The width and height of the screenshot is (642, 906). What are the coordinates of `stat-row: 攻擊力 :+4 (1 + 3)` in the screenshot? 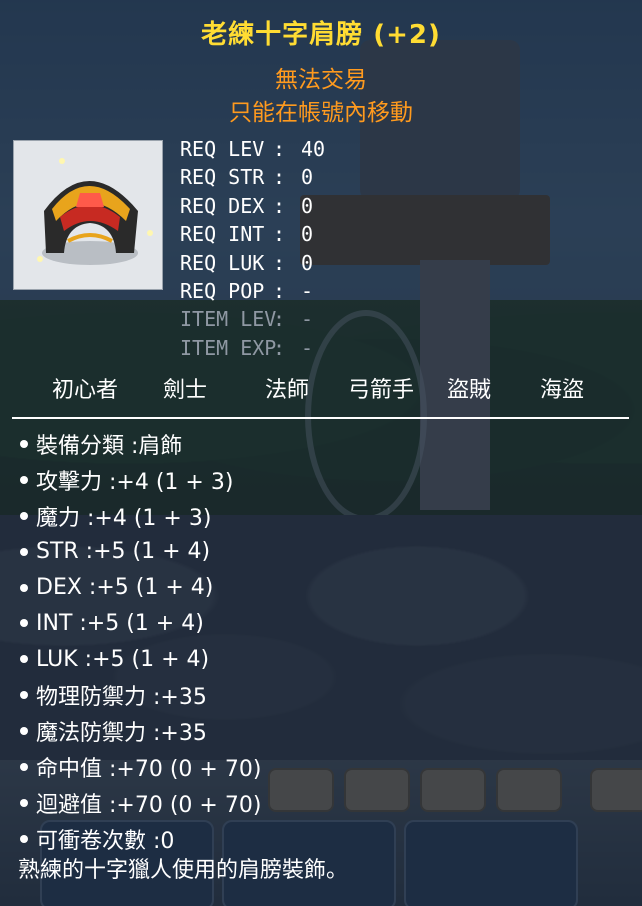 It's located at (140, 480).